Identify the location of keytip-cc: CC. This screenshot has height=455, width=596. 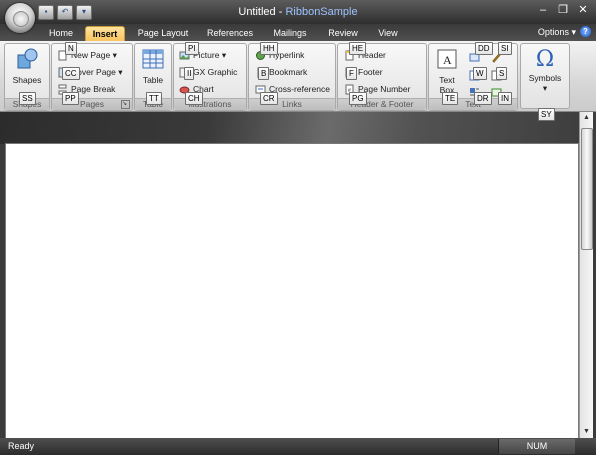
(71, 73).